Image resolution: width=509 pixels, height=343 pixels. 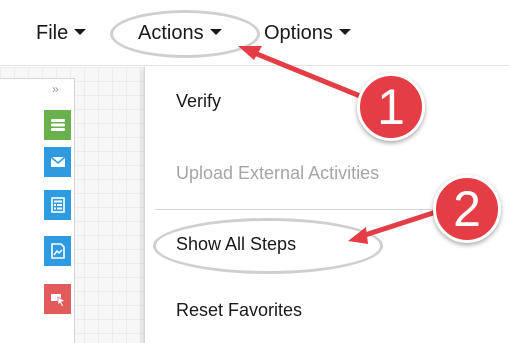 I want to click on tool-pointer-button, so click(x=57, y=299).